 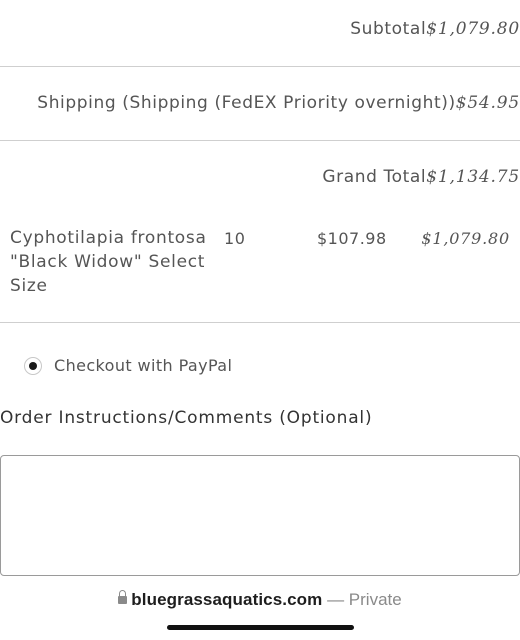 What do you see at coordinates (260, 29) in the screenshot?
I see `subtotal-row: Subtotal$1,079.80` at bounding box center [260, 29].